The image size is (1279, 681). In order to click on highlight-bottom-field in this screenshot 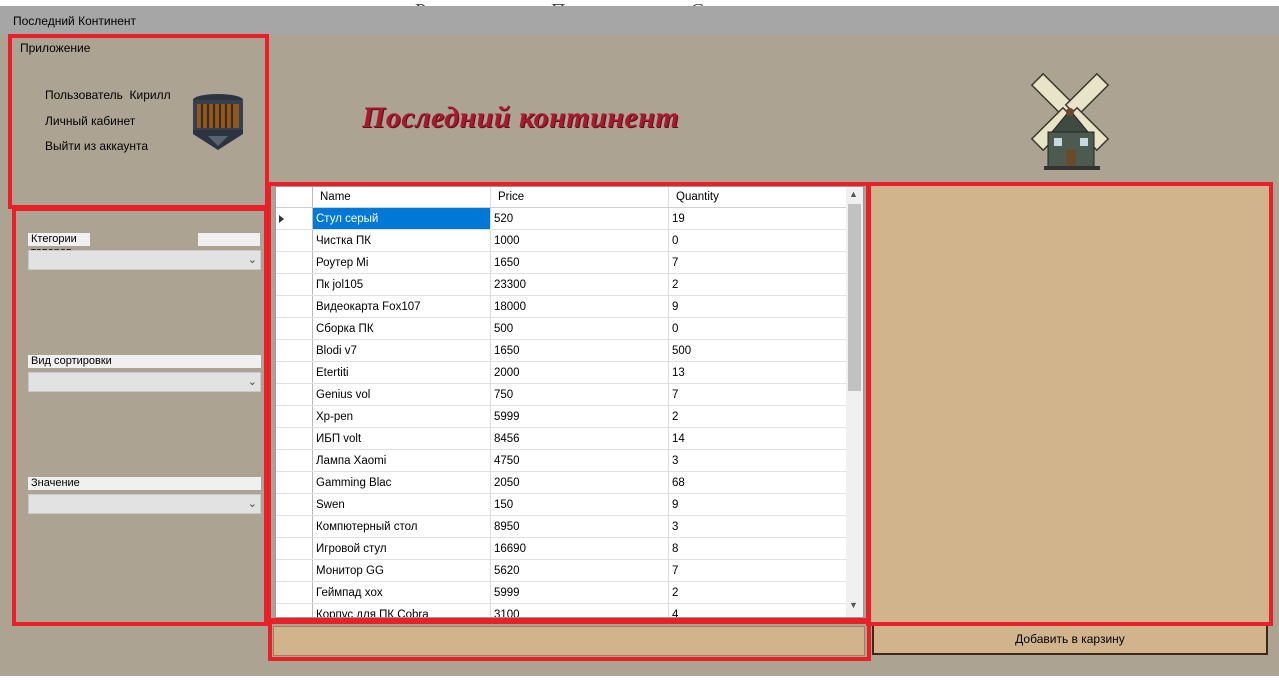, I will do `click(569, 640)`.